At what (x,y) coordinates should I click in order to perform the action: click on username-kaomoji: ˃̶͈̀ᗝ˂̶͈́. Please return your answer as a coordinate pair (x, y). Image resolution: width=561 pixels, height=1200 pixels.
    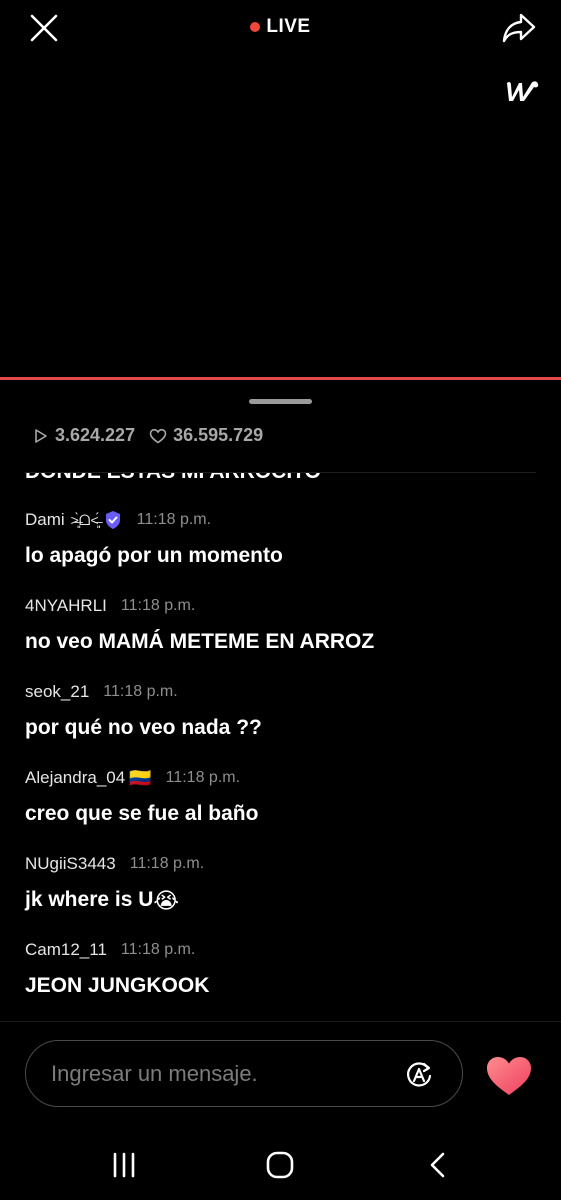
    Looking at the image, I should click on (84, 519).